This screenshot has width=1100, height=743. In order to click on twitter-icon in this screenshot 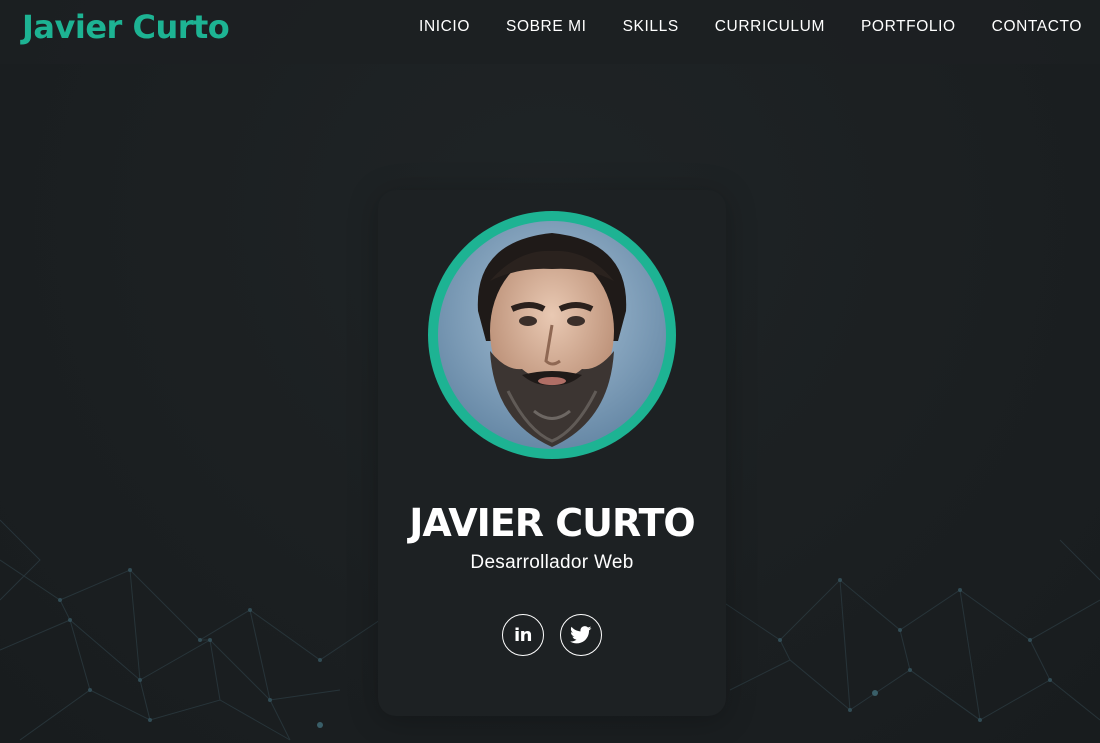, I will do `click(581, 635)`.